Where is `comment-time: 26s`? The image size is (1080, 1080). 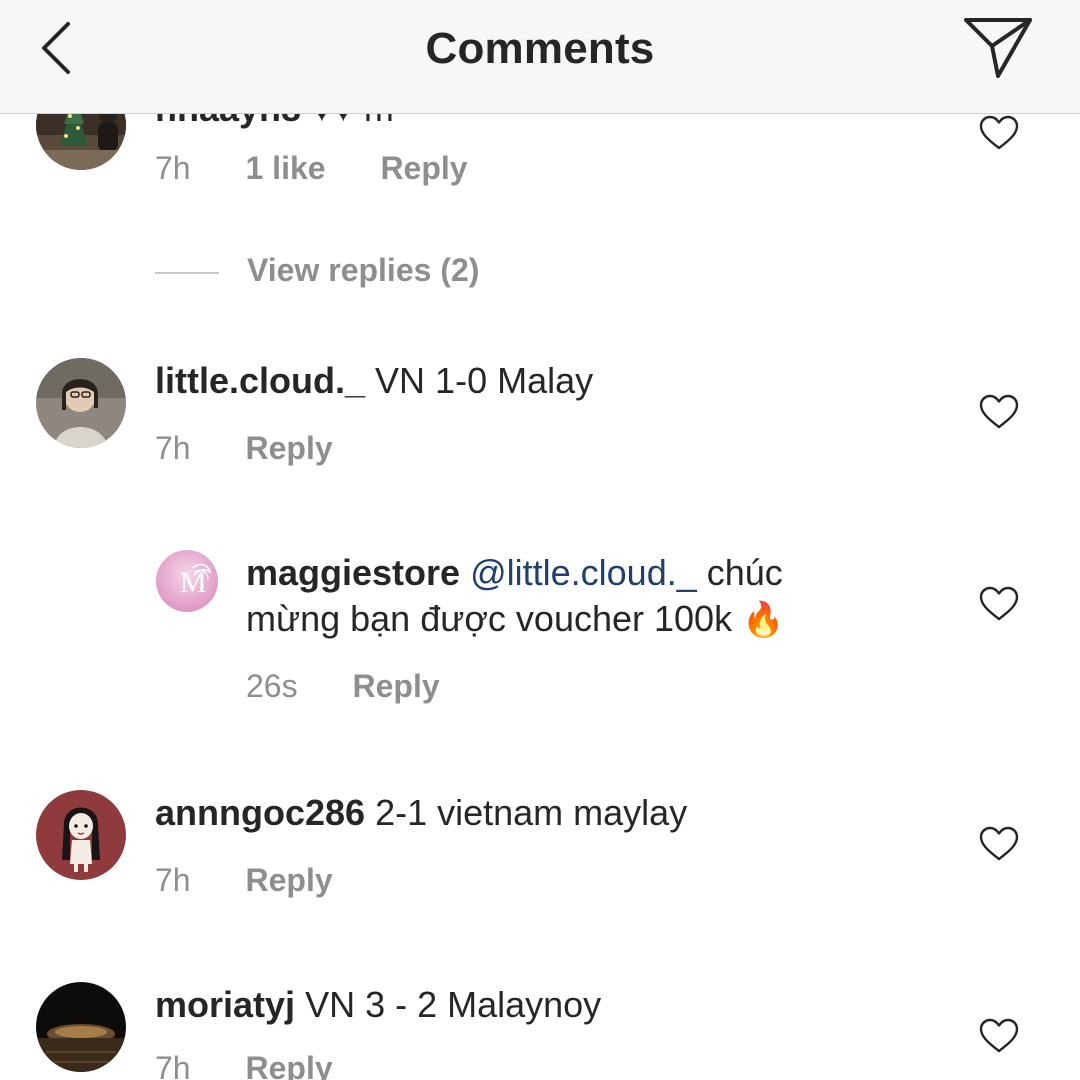
comment-time: 26s is located at coordinates (272, 686).